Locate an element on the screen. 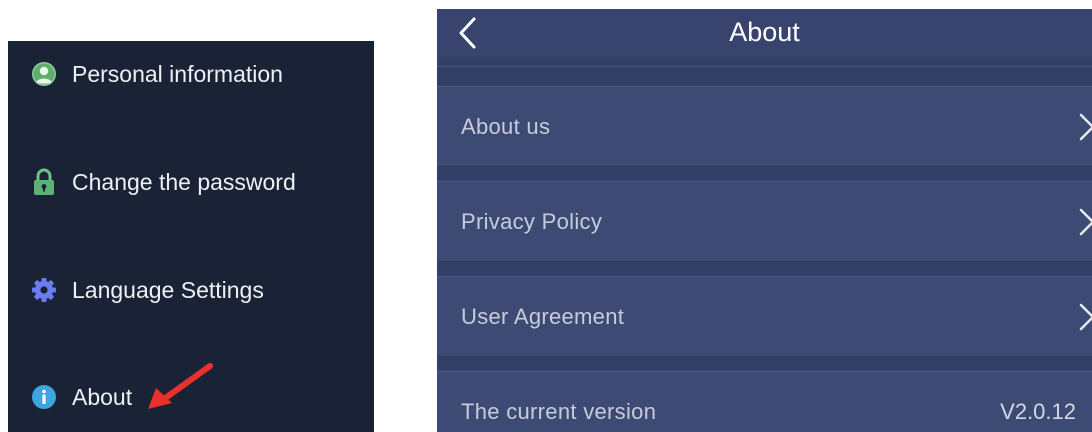 The height and width of the screenshot is (432, 1092). divider is located at coordinates (764, 66).